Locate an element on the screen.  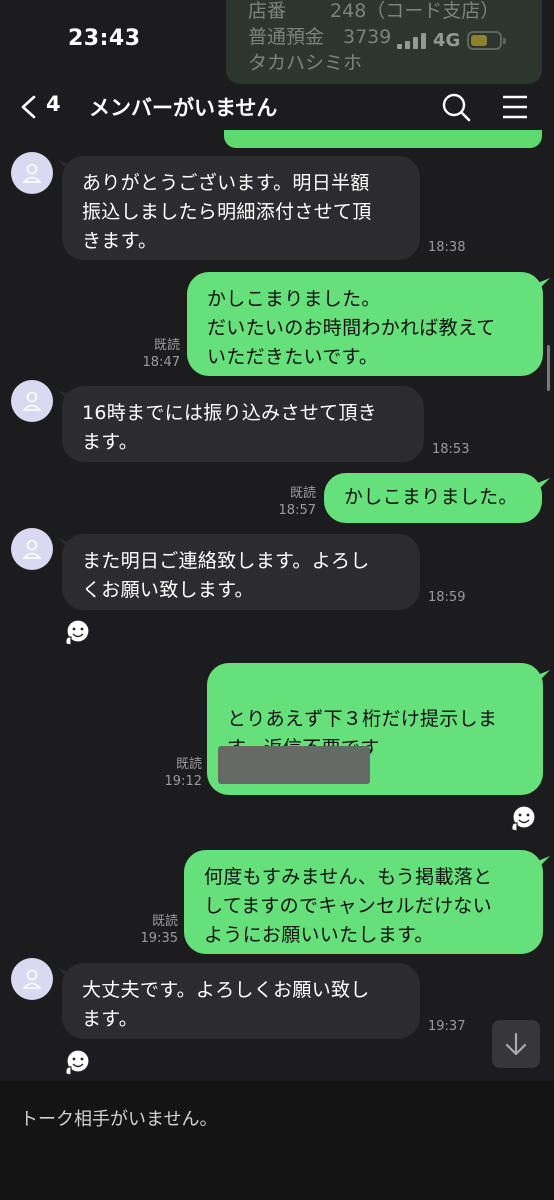
message-bubble: かしこまりました。 is located at coordinates (433, 498).